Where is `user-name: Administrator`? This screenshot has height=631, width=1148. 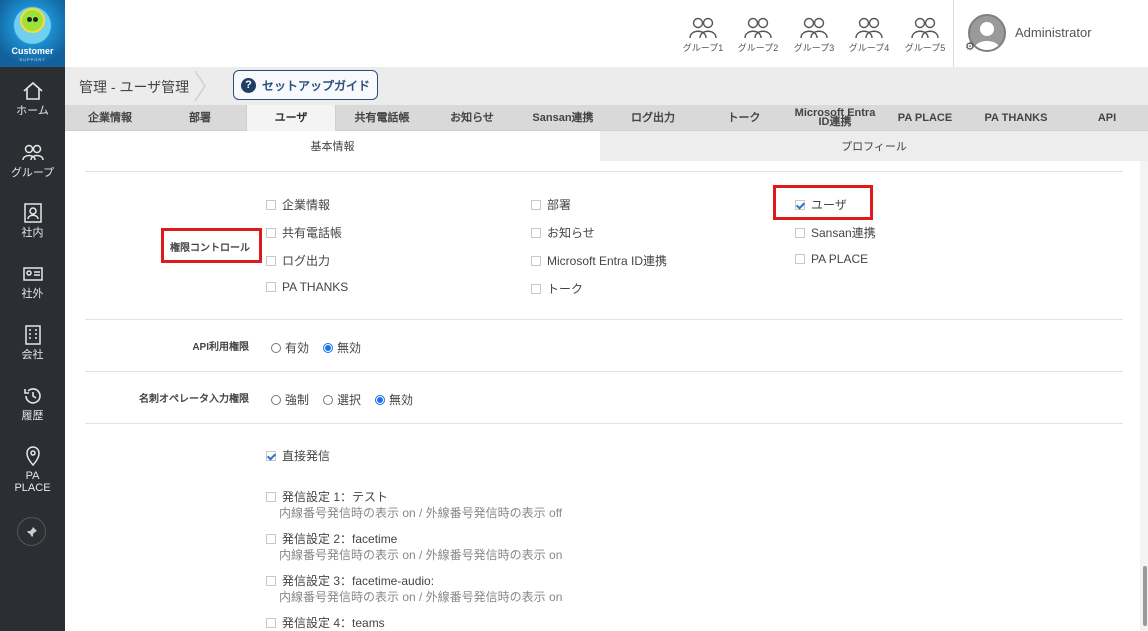
user-name: Administrator is located at coordinates (1053, 32).